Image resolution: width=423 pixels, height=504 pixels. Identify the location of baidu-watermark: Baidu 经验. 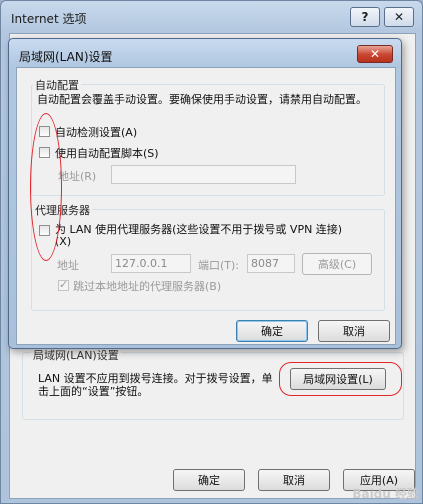
(385, 494).